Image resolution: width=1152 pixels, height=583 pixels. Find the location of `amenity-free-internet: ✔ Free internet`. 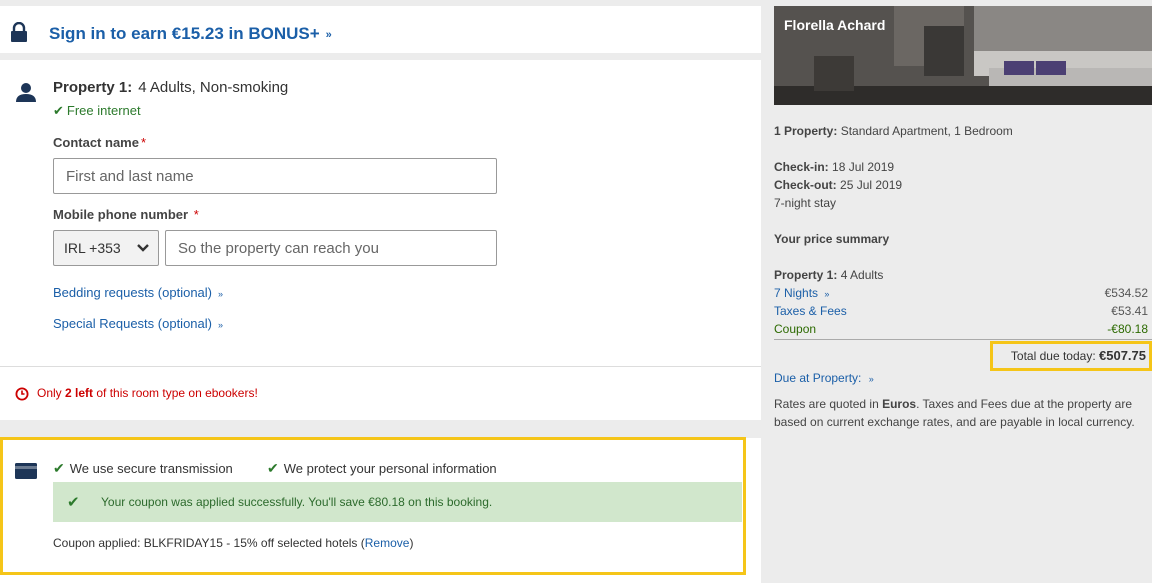

amenity-free-internet: ✔ Free internet is located at coordinates (97, 111).